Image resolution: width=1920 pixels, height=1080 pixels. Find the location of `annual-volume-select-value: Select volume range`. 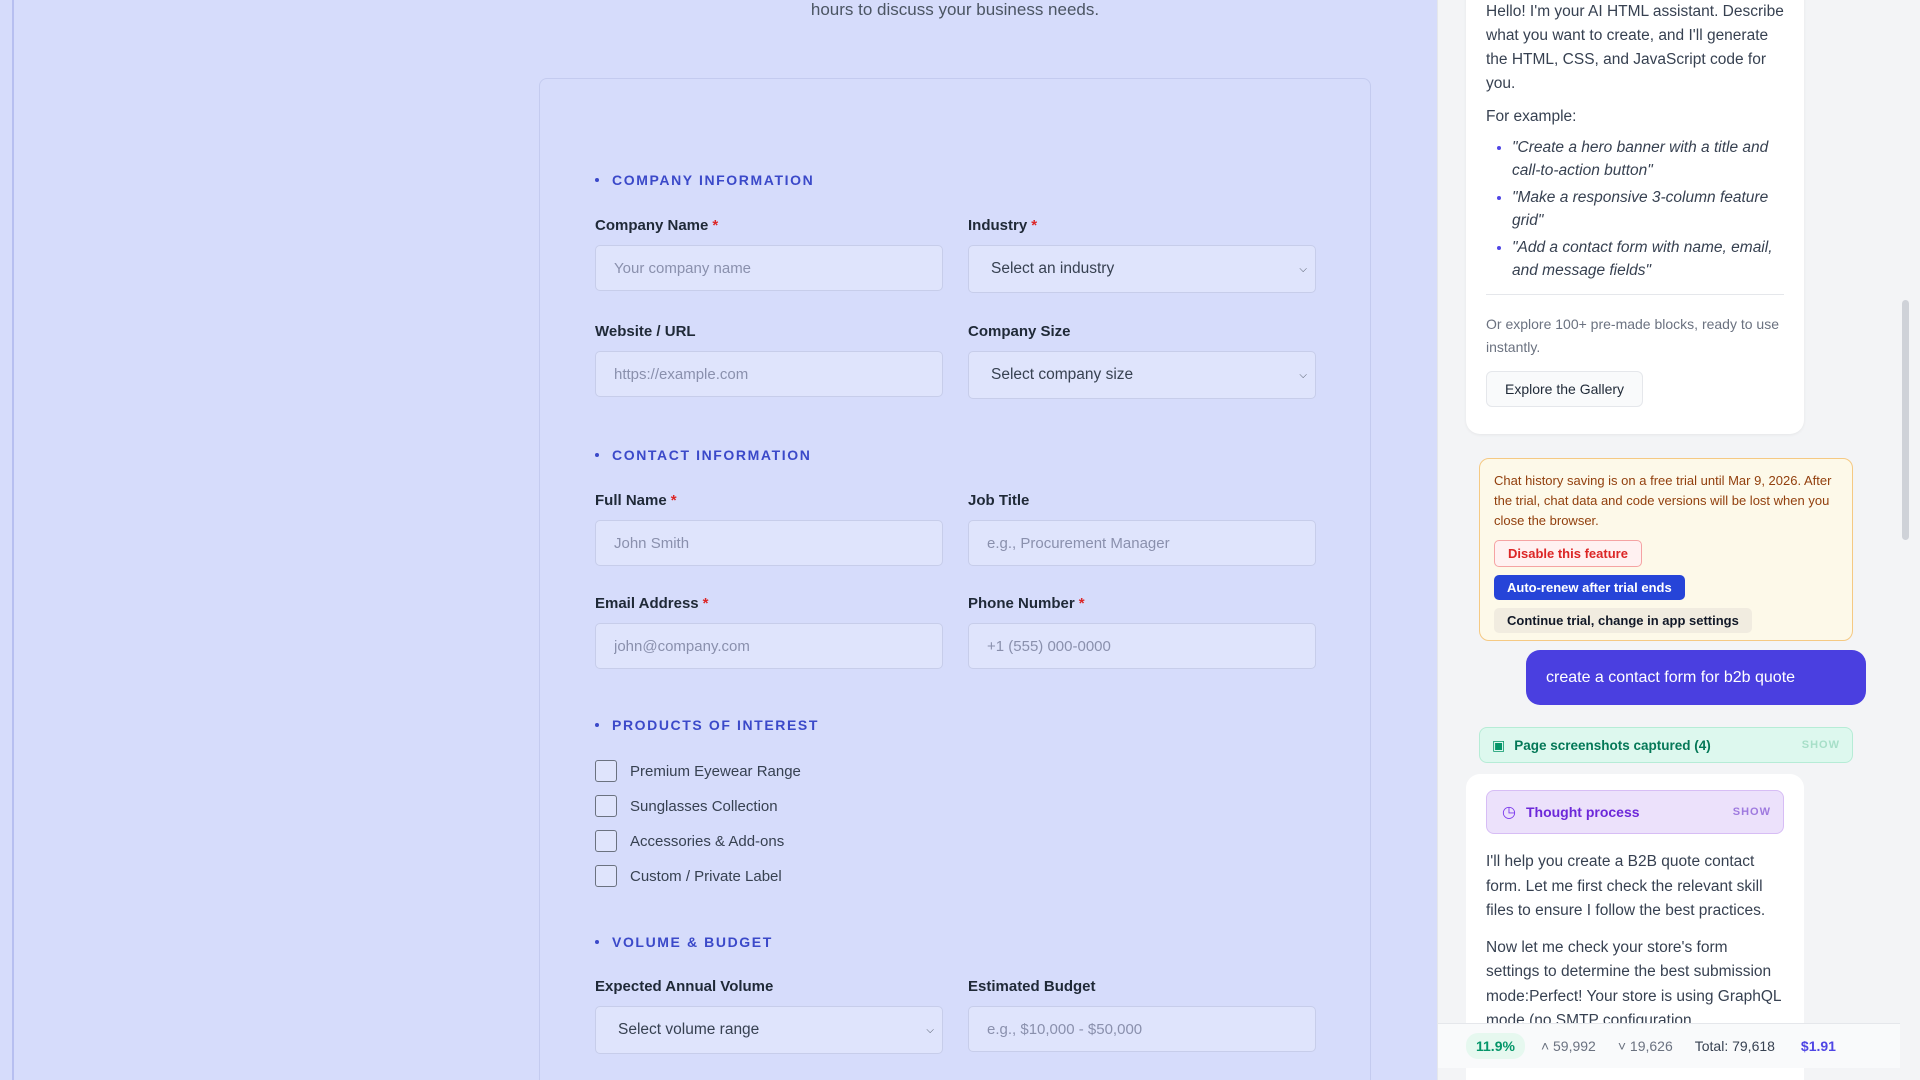

annual-volume-select-value: Select volume range is located at coordinates (689, 1029).